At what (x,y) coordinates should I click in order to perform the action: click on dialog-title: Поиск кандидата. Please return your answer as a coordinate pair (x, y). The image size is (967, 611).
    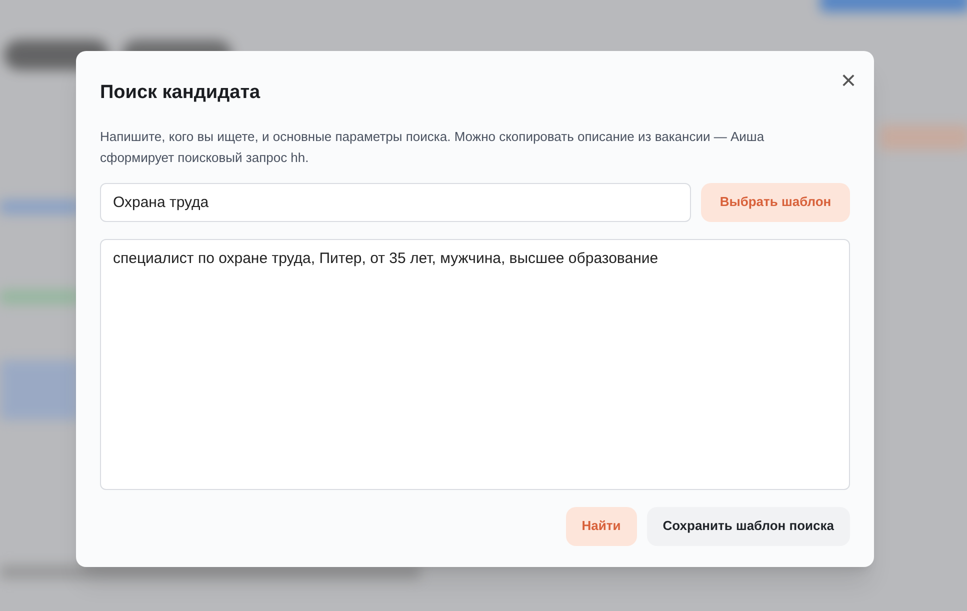
    Looking at the image, I should click on (180, 93).